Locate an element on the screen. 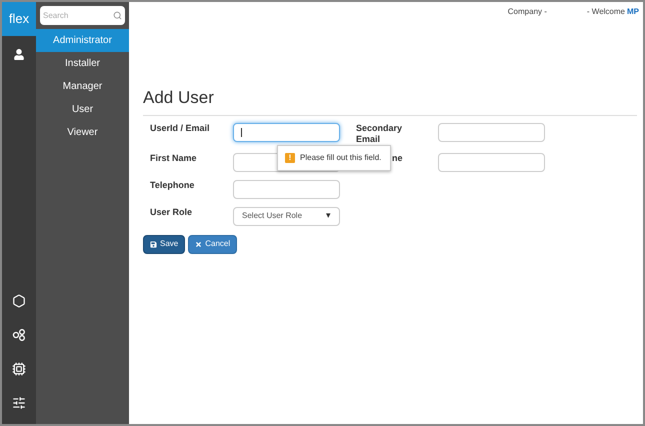 The image size is (645, 426). warning-icon: ! is located at coordinates (290, 158).